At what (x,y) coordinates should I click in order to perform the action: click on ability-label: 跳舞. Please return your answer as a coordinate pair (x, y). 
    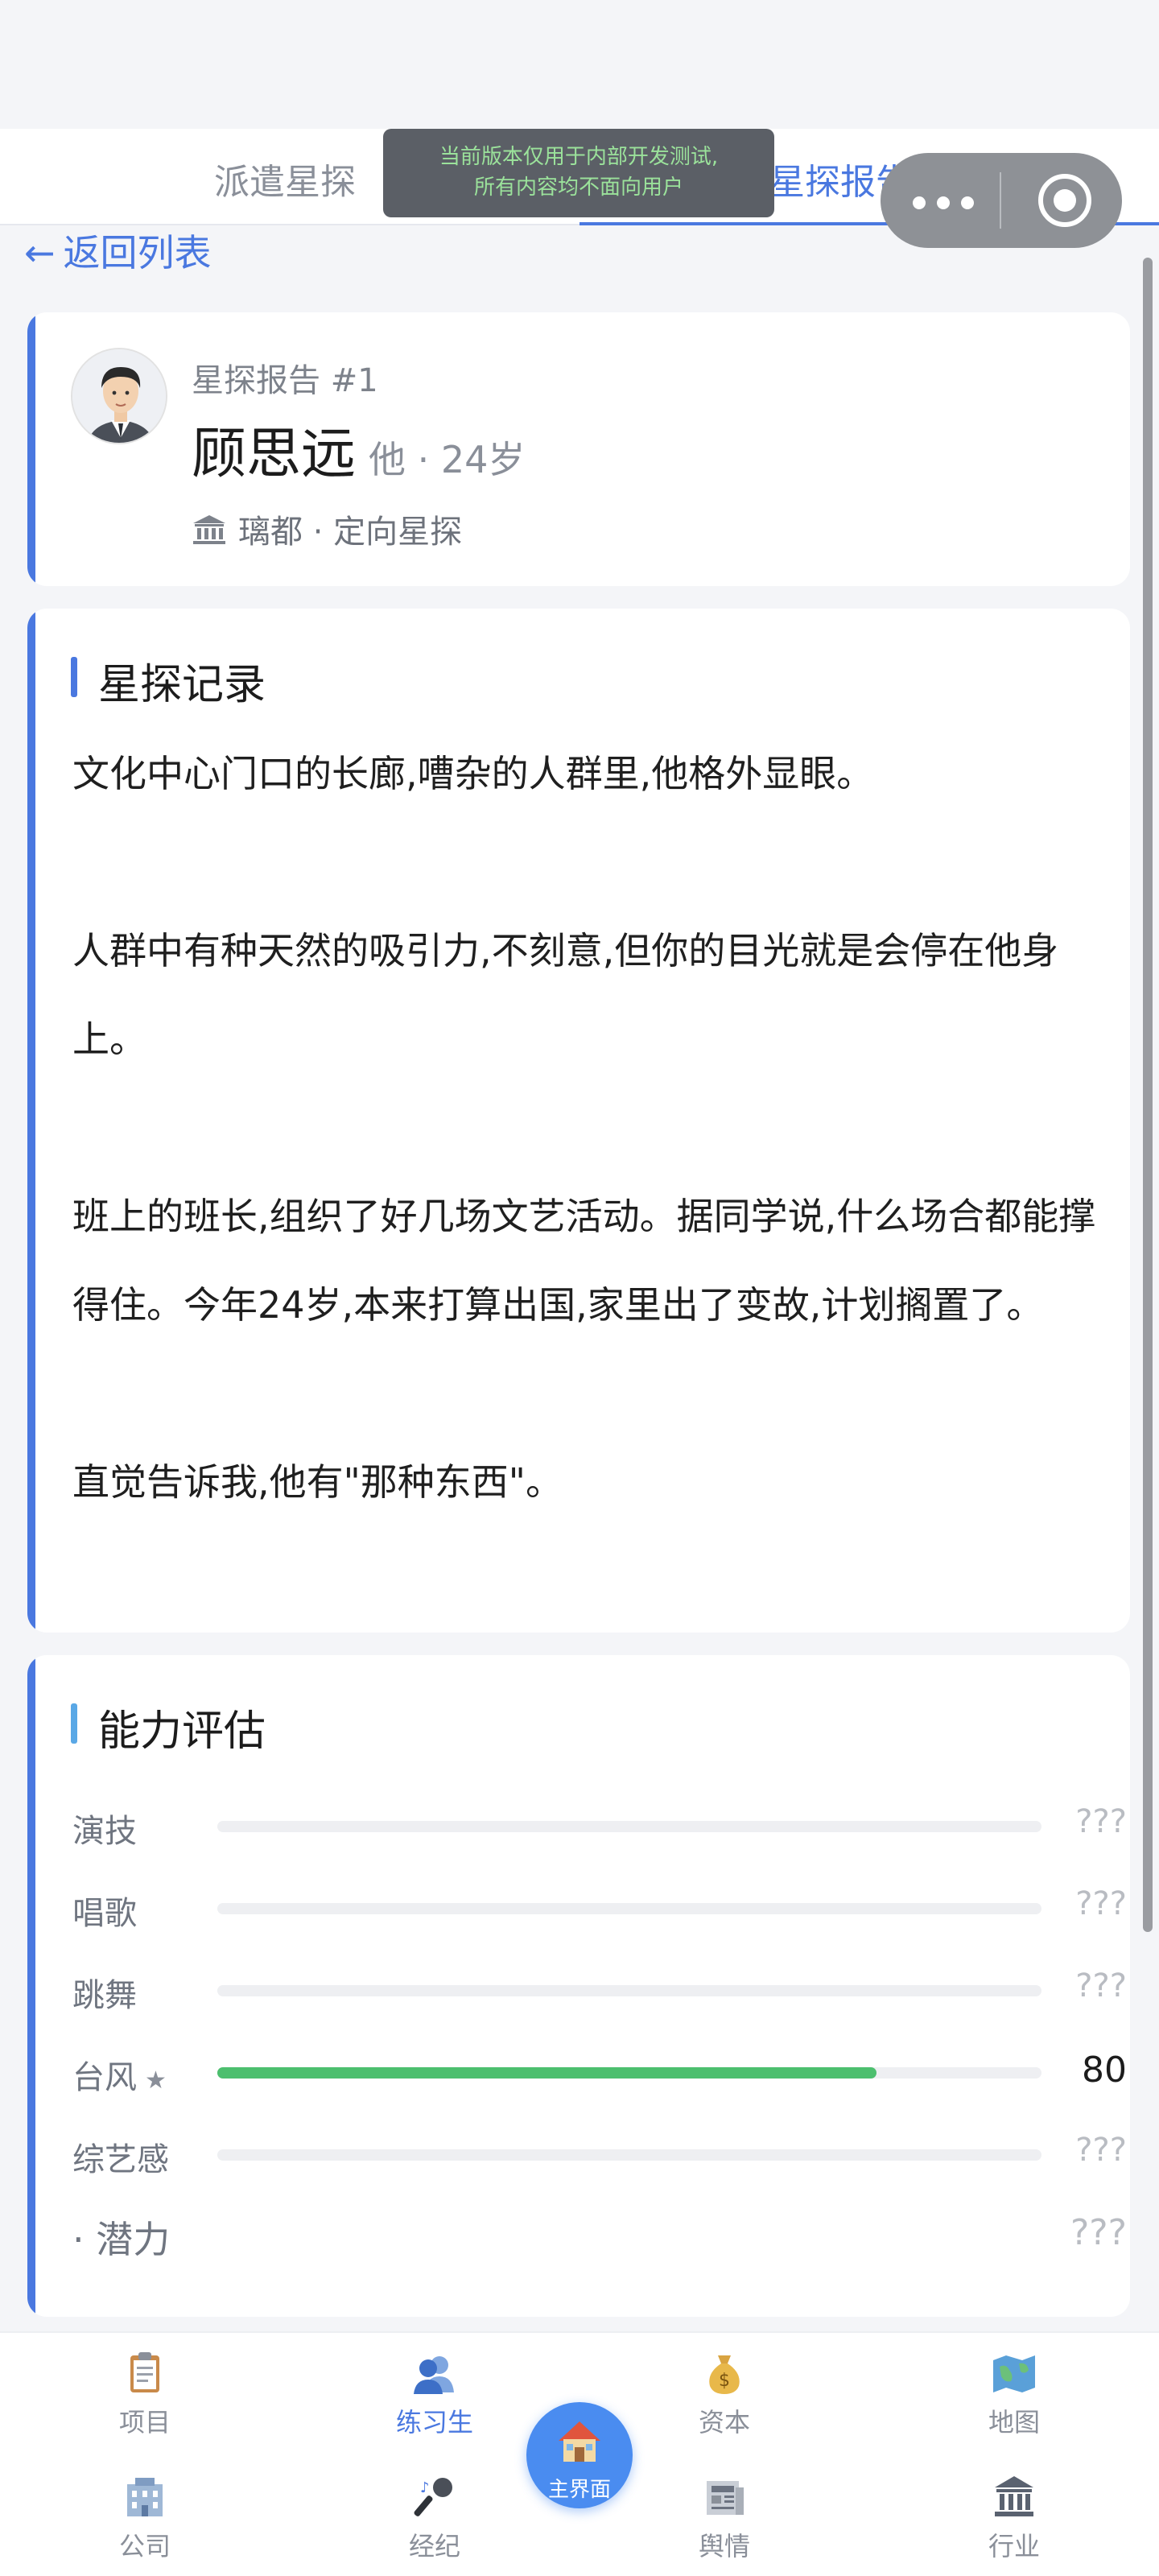
    Looking at the image, I should click on (105, 1995).